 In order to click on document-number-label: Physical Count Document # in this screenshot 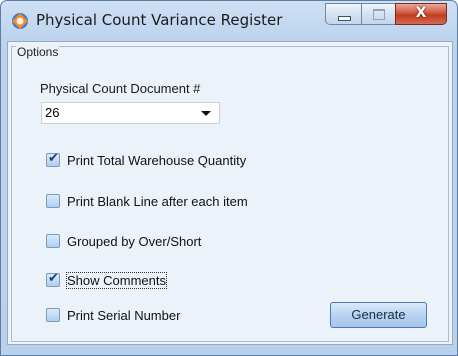, I will do `click(120, 88)`.